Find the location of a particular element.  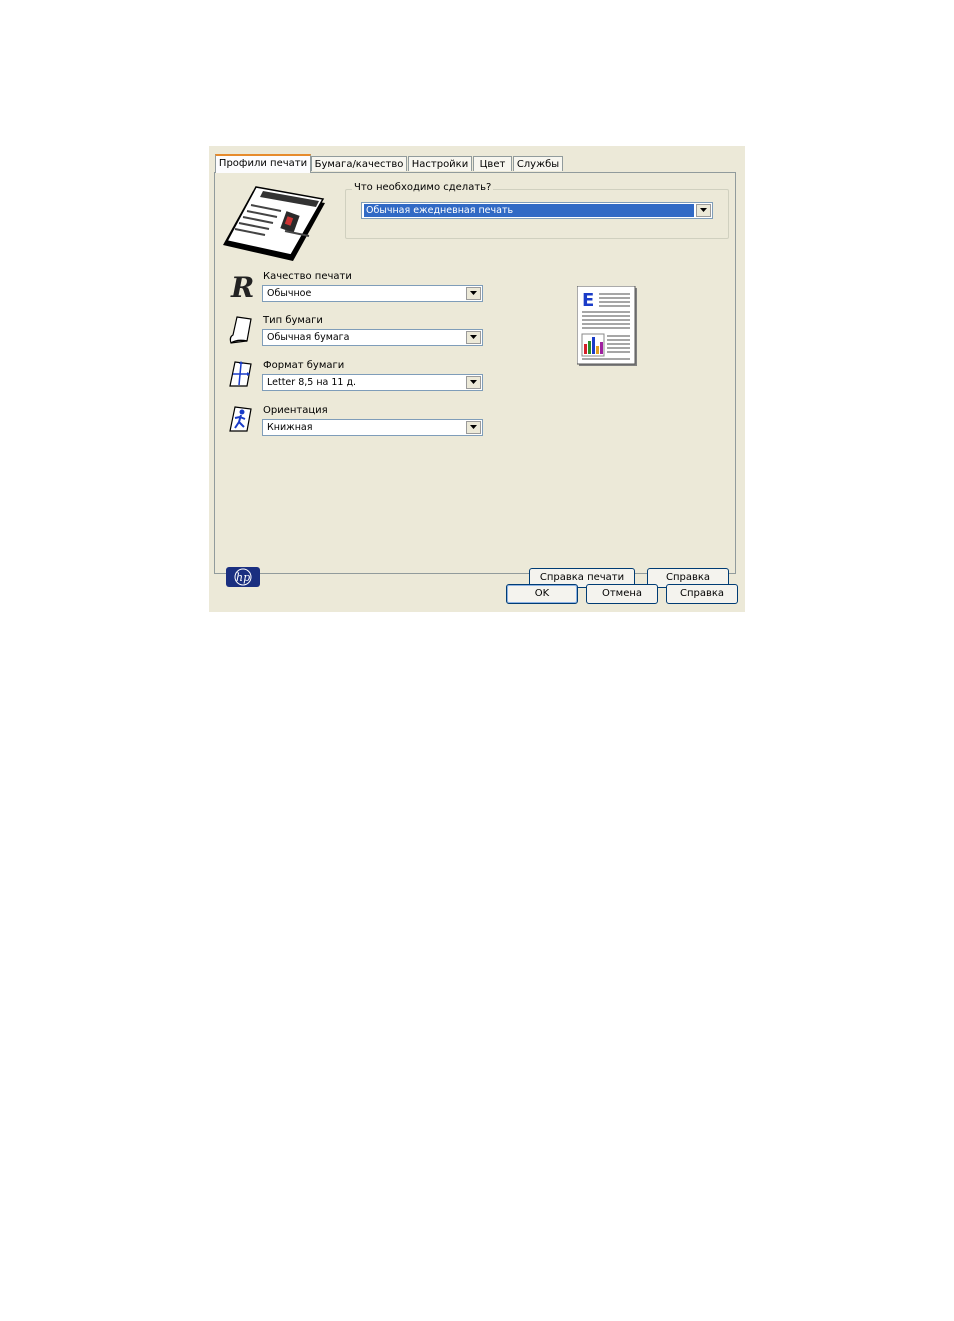

quality-select: Обычное is located at coordinates (372, 293).